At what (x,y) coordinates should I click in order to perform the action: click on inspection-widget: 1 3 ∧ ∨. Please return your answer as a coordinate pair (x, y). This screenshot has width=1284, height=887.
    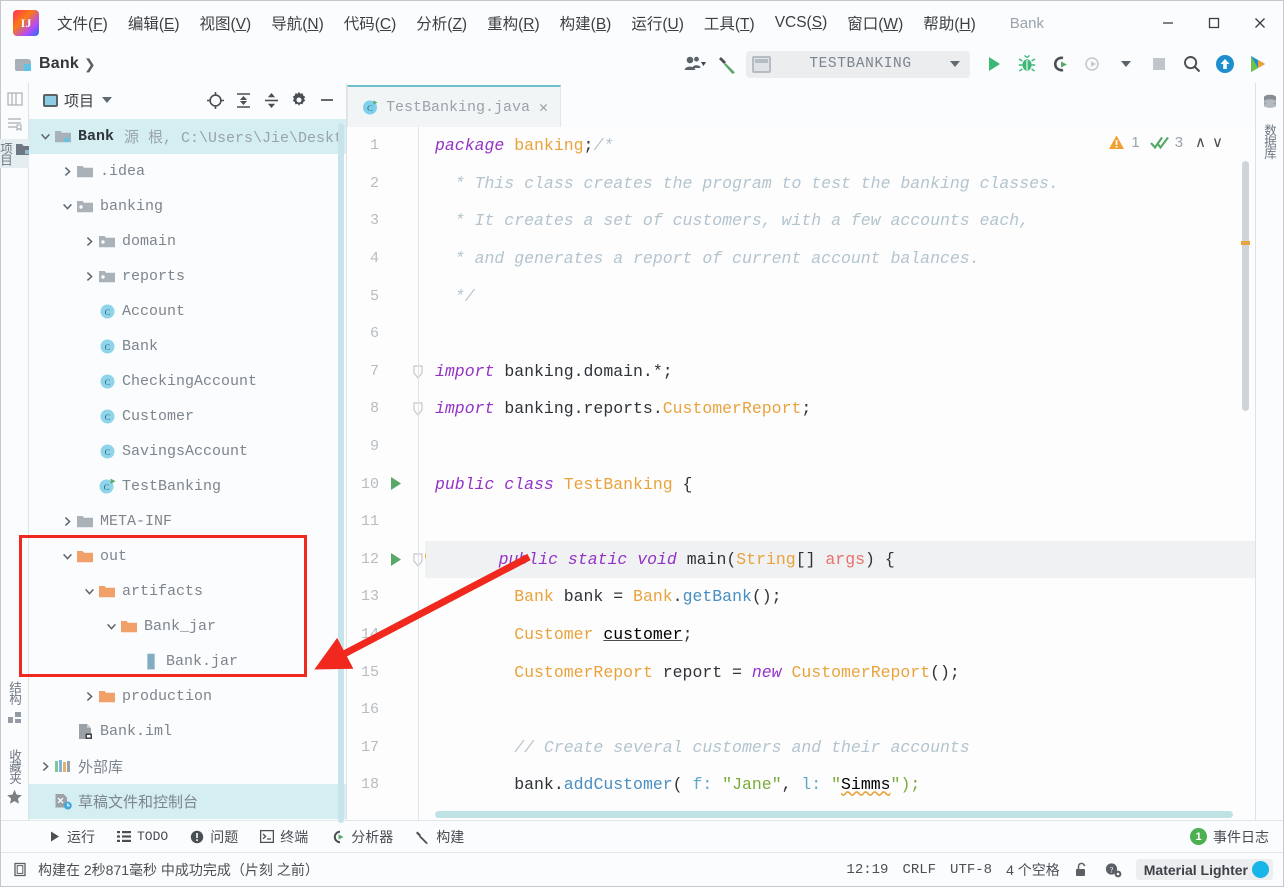
    Looking at the image, I should click on (1165, 142).